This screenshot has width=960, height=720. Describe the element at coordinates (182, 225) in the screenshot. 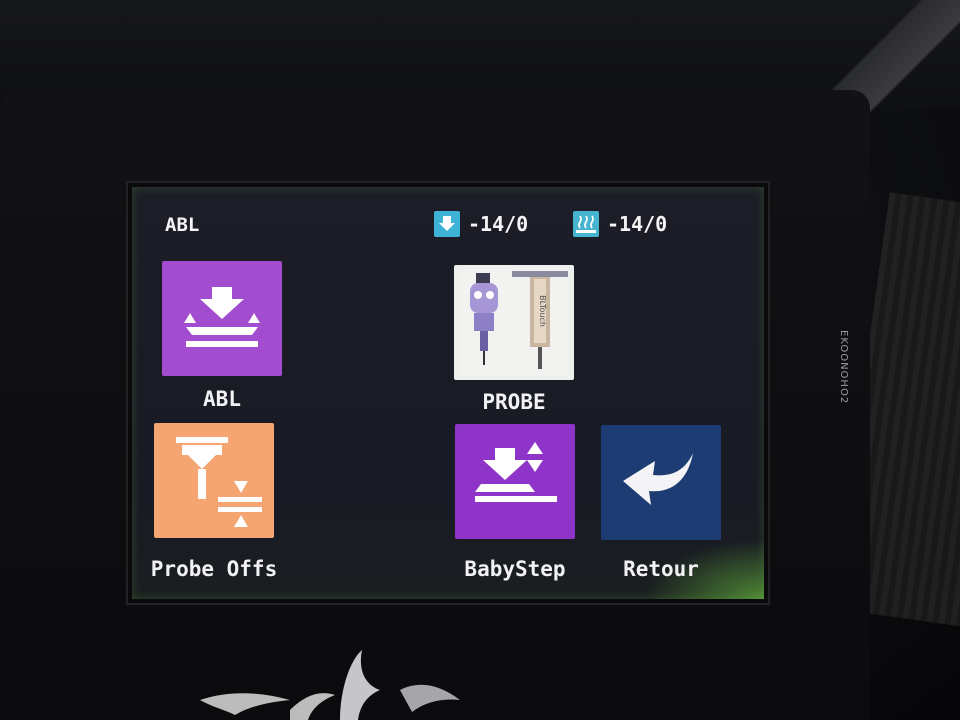

I see `page-title: ABL` at that location.